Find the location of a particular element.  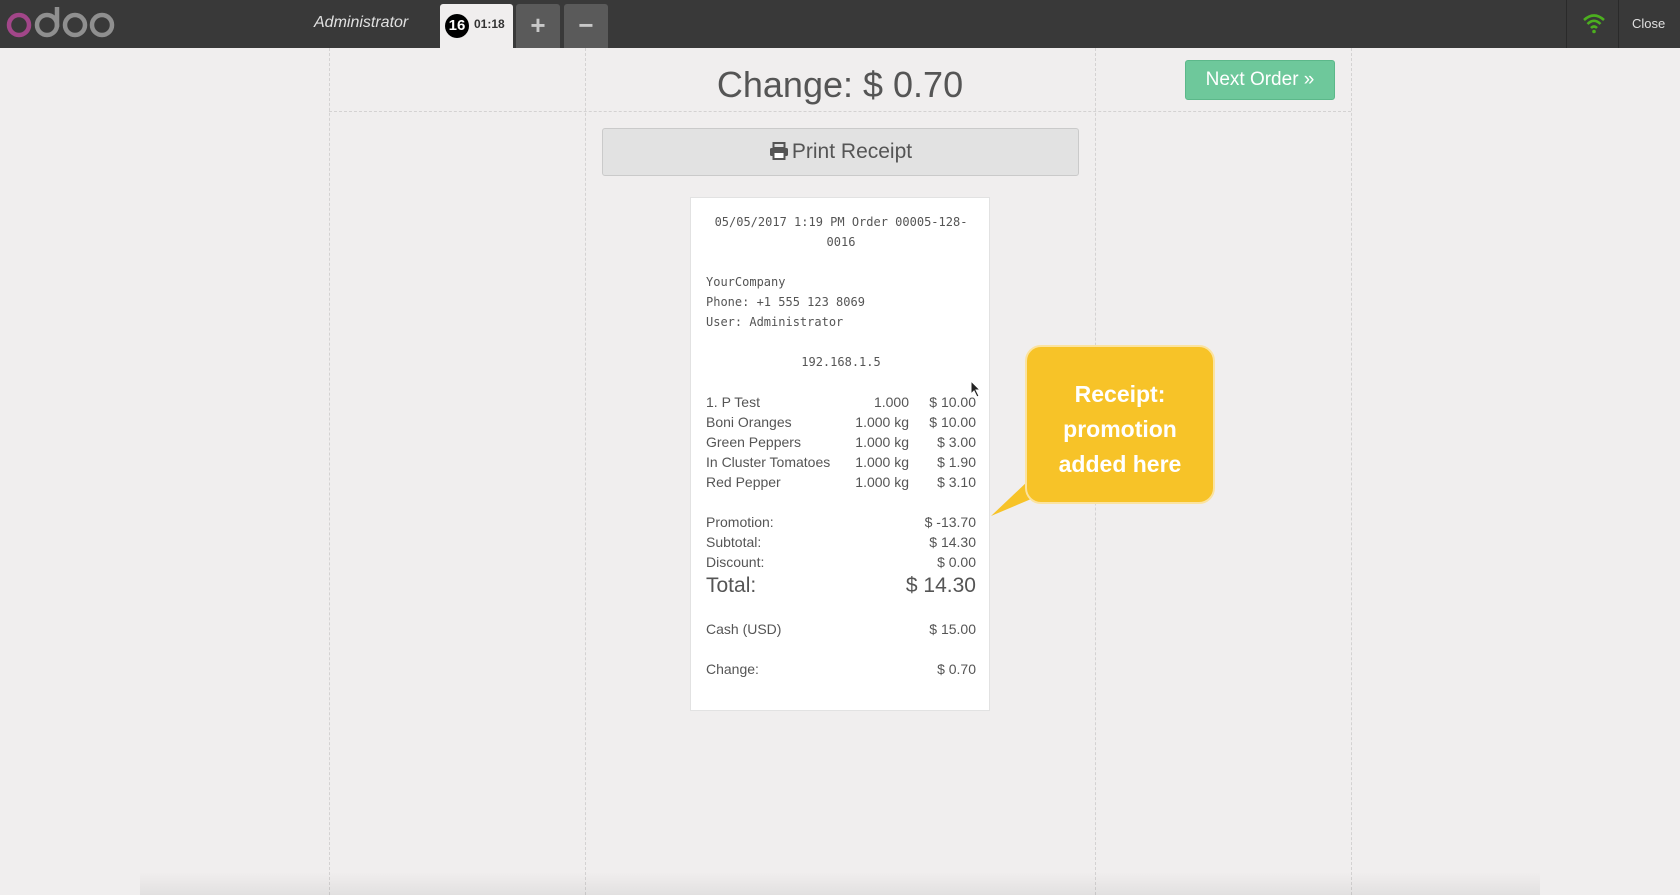

subtotal-label: Subtotal: is located at coordinates (734, 542).